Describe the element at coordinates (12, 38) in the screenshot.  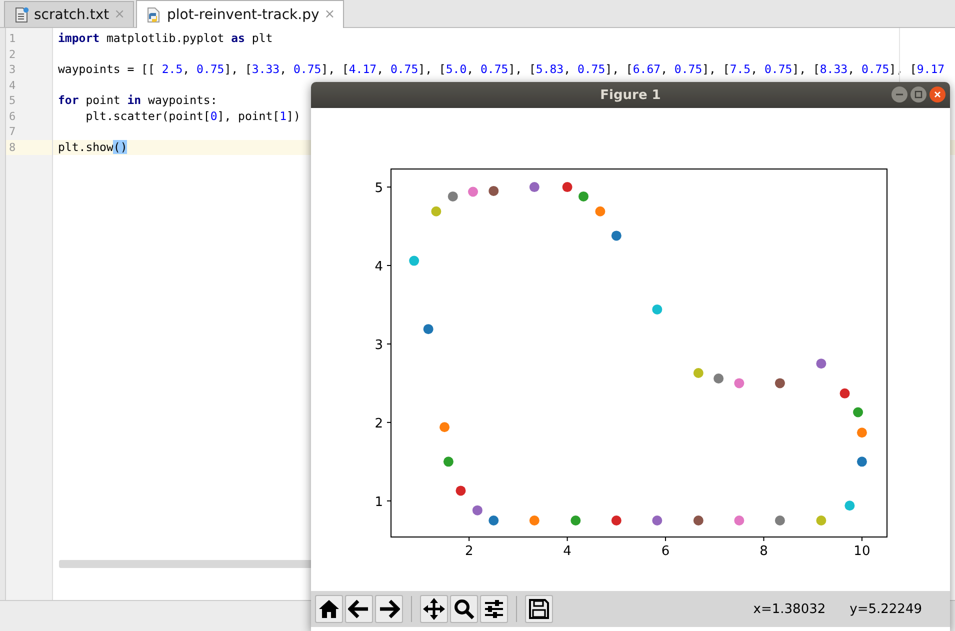
I see `line-number: 1` at that location.